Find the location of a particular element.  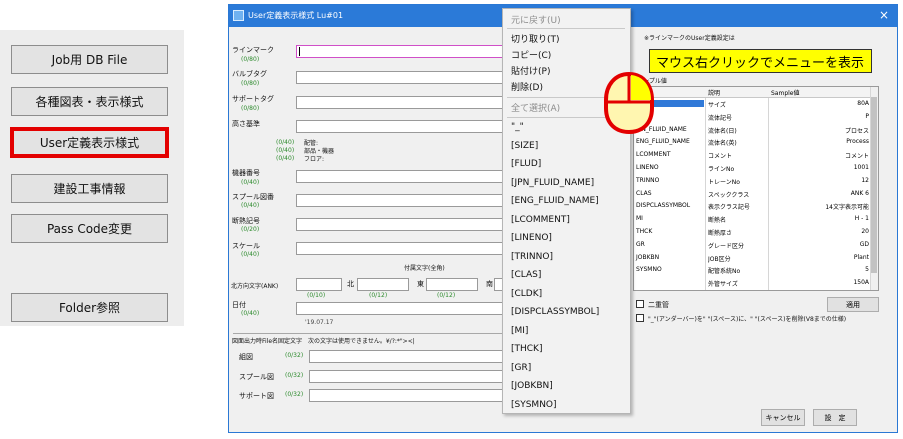

table-row: JOBKBN JOB区分 Plant is located at coordinates (753, 258).